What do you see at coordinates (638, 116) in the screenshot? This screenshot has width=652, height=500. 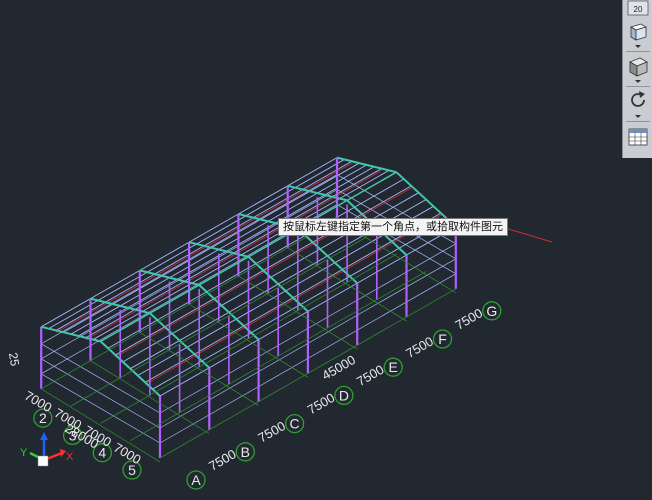 I see `orbit-dropdown-icon` at bounding box center [638, 116].